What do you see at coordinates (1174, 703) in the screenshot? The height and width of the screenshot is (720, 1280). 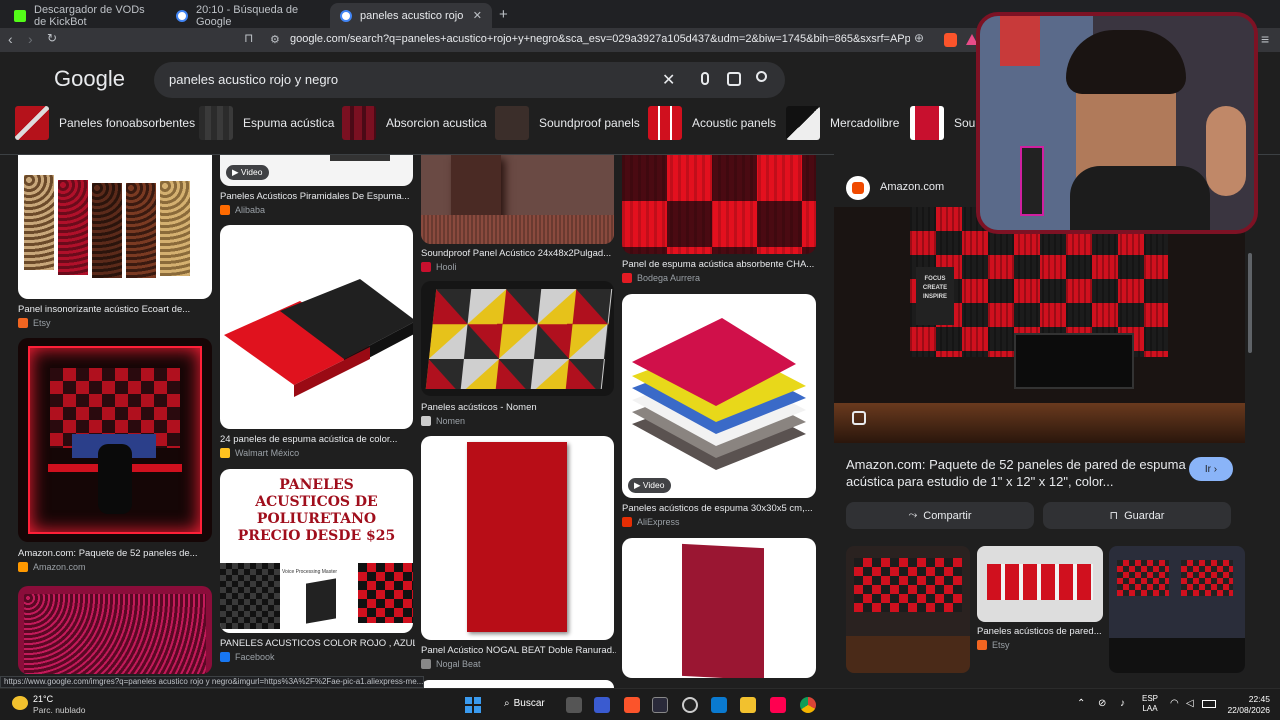 I see `wifi-icon: ◠` at bounding box center [1174, 703].